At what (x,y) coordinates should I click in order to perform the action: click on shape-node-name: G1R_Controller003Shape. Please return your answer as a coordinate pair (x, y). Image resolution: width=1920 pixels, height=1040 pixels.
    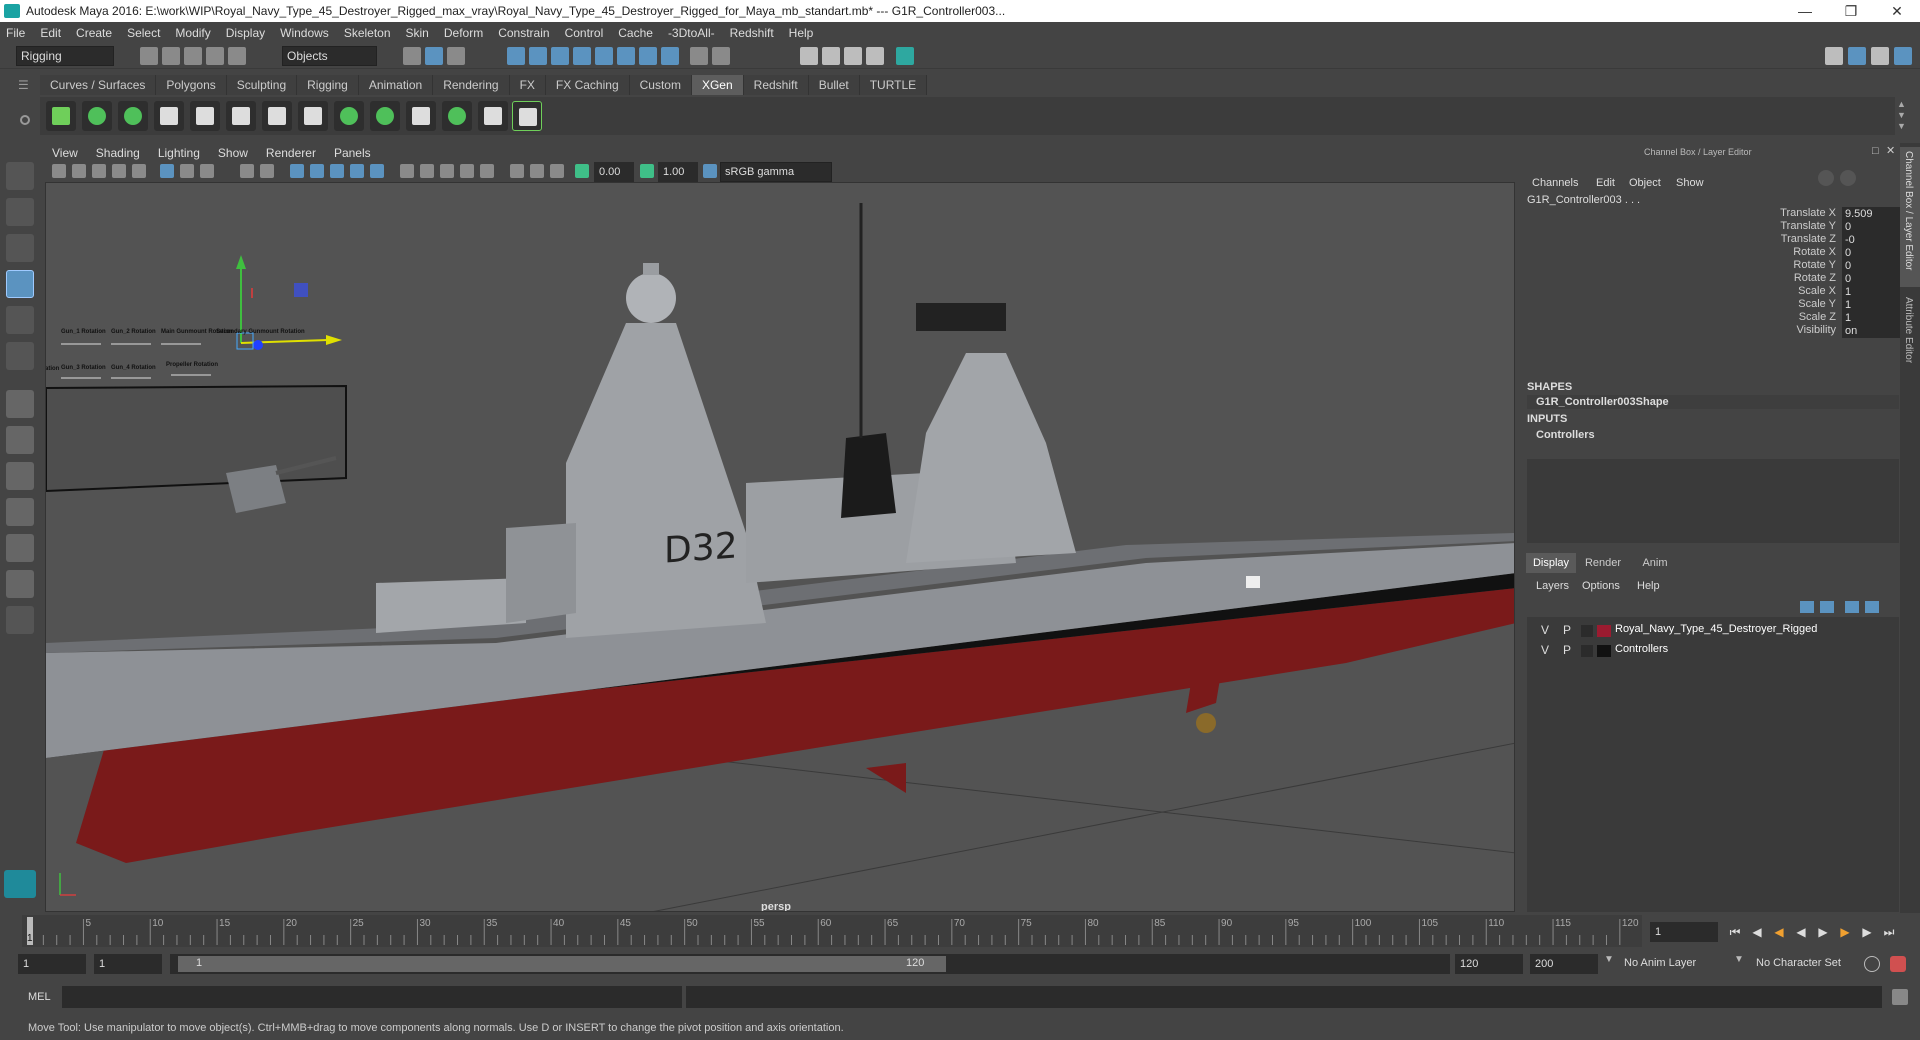
    Looking at the image, I should click on (1602, 402).